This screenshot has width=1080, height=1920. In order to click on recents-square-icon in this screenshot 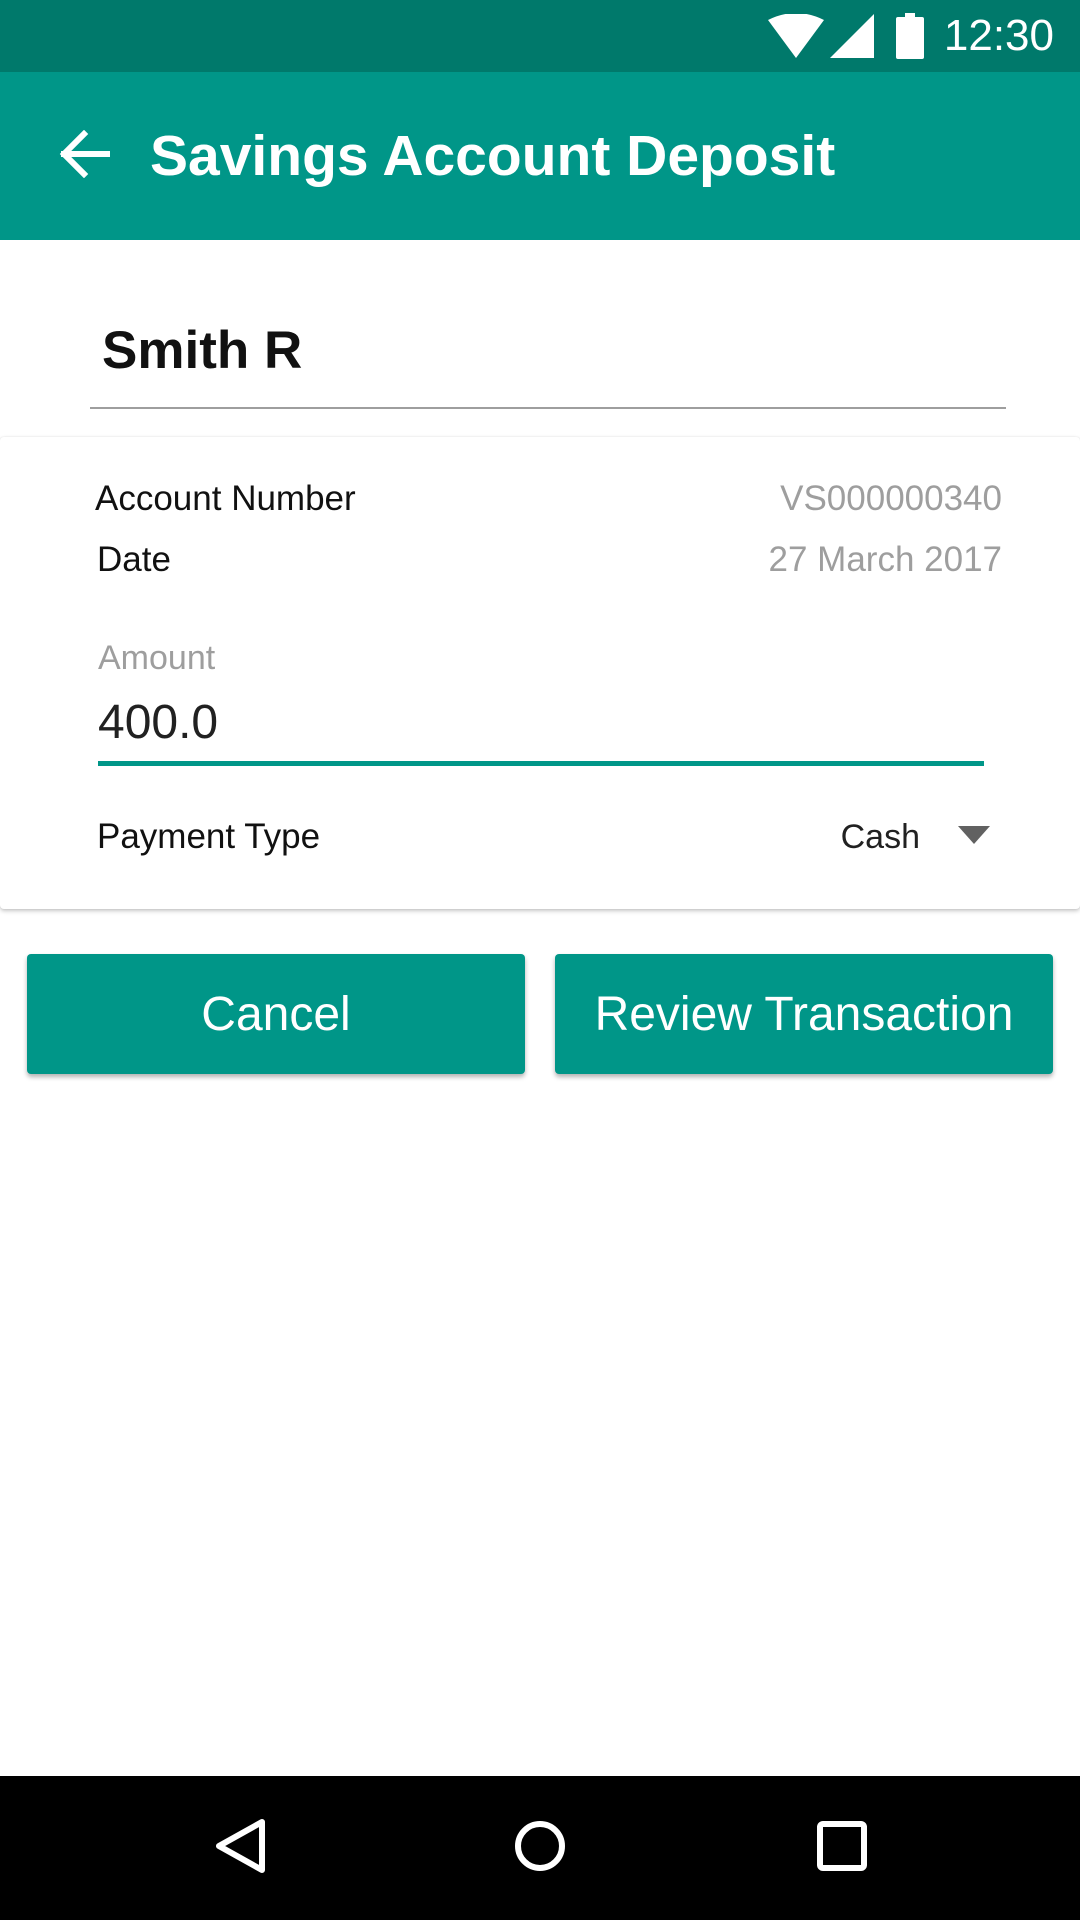, I will do `click(842, 1848)`.